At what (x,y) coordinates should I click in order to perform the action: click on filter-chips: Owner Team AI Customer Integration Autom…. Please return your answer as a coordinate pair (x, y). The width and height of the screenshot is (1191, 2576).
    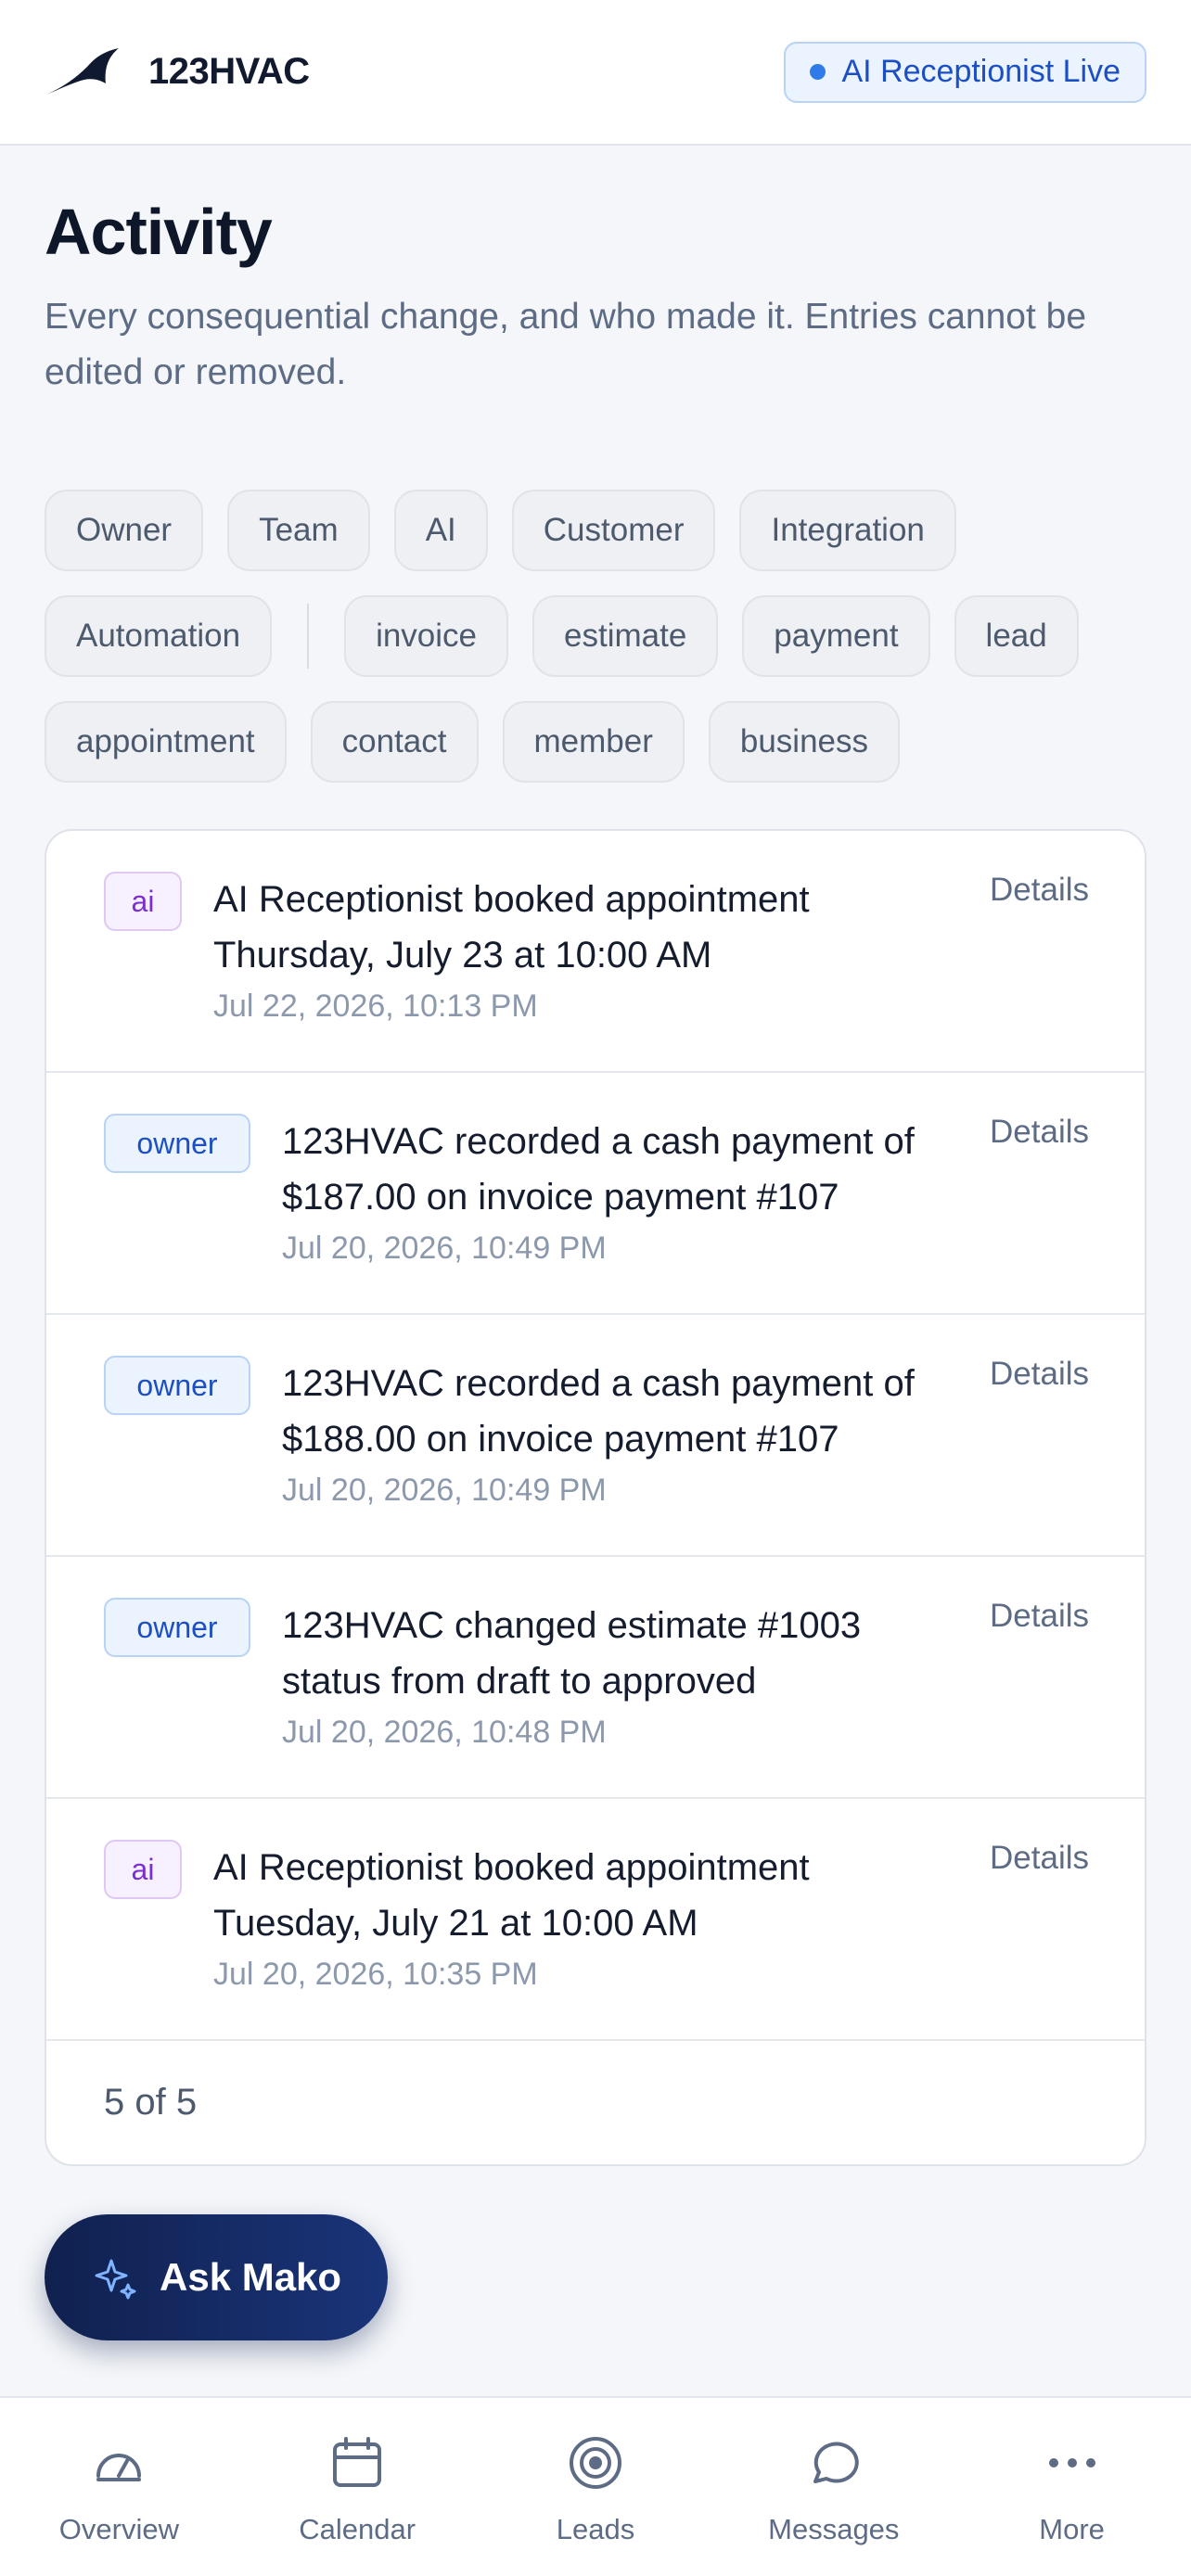
    Looking at the image, I should click on (597, 648).